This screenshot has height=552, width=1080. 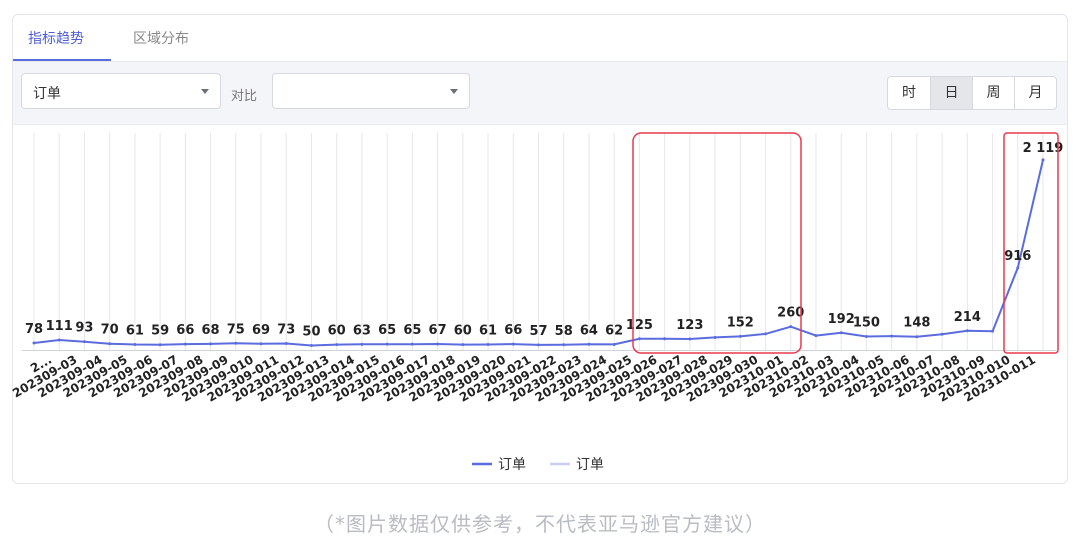 I want to click on data-label: 125, so click(x=639, y=325).